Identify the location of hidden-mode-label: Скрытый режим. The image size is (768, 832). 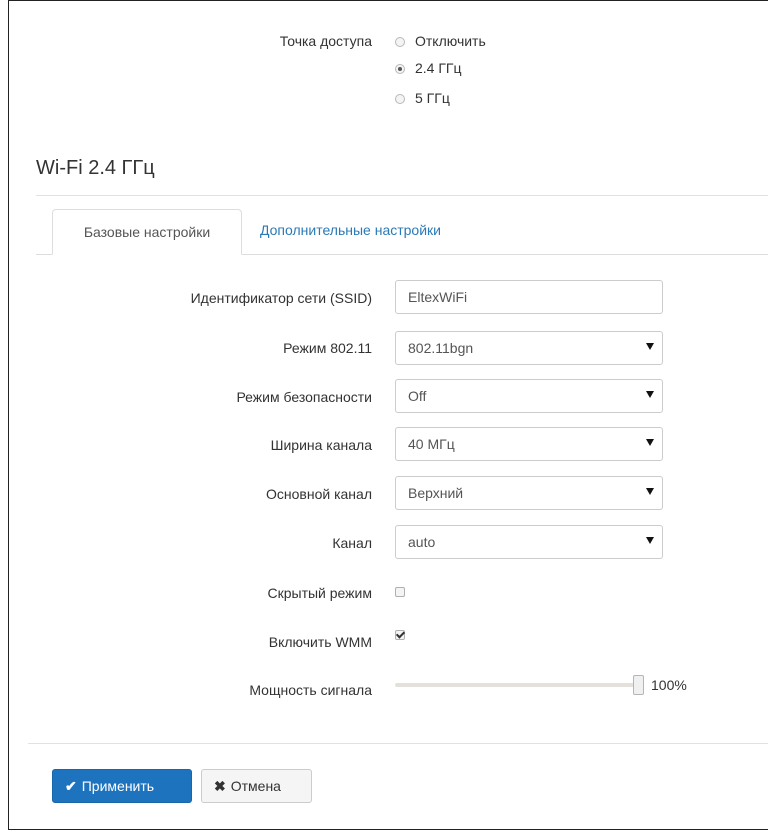
(320, 593).